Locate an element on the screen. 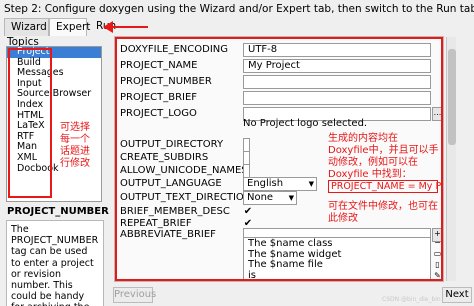 The height and width of the screenshot is (306, 474). previous-button: Previous is located at coordinates (134, 295).